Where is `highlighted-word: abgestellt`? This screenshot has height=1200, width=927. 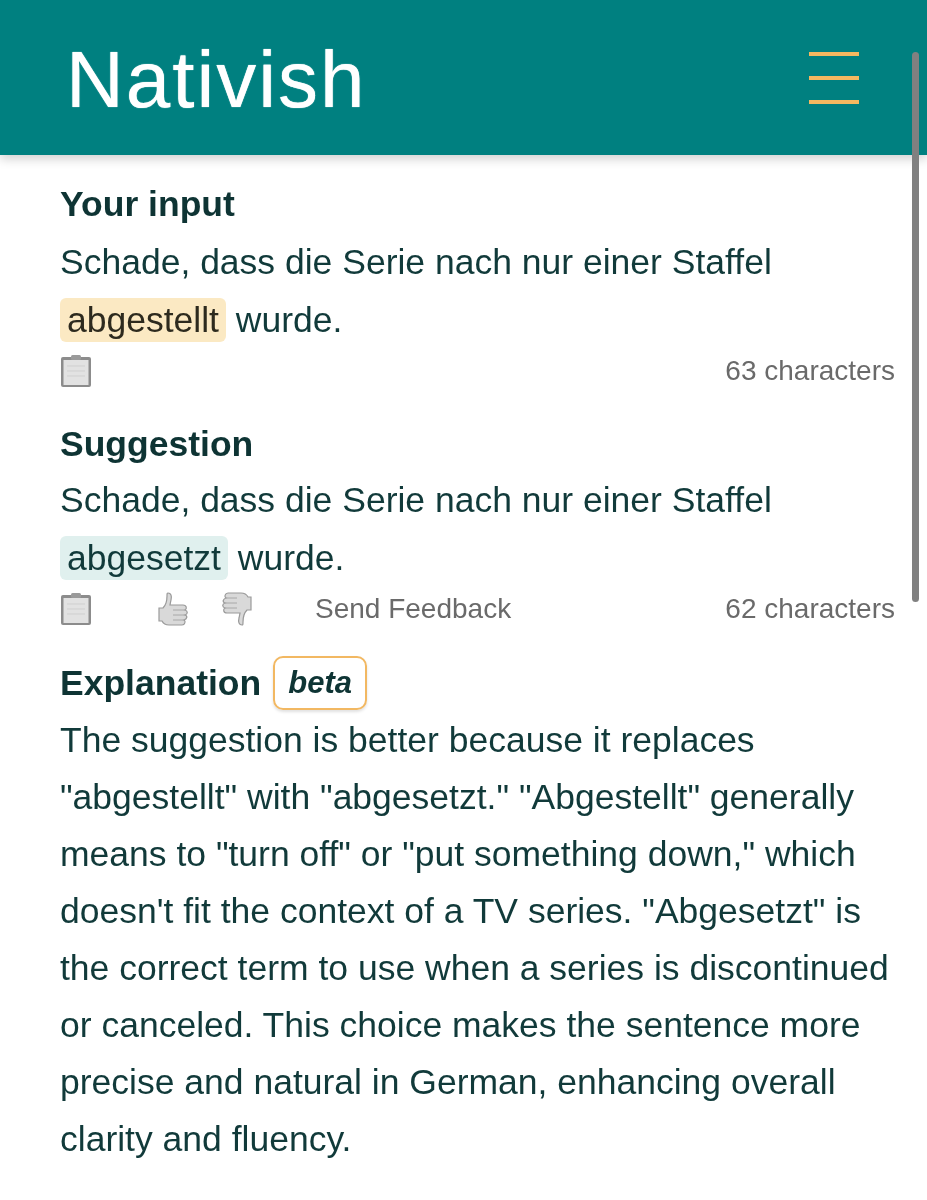 highlighted-word: abgestellt is located at coordinates (143, 320).